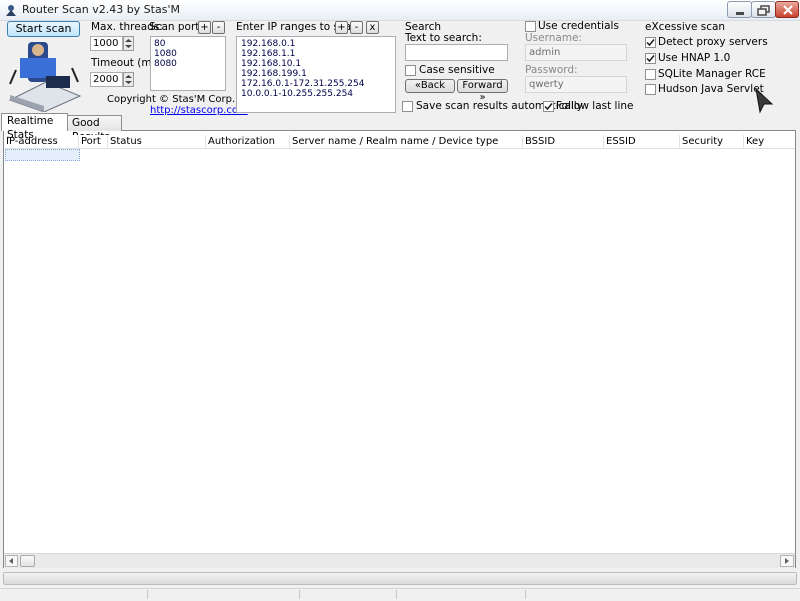 The image size is (800, 601). I want to click on column-header: Key, so click(769, 141).